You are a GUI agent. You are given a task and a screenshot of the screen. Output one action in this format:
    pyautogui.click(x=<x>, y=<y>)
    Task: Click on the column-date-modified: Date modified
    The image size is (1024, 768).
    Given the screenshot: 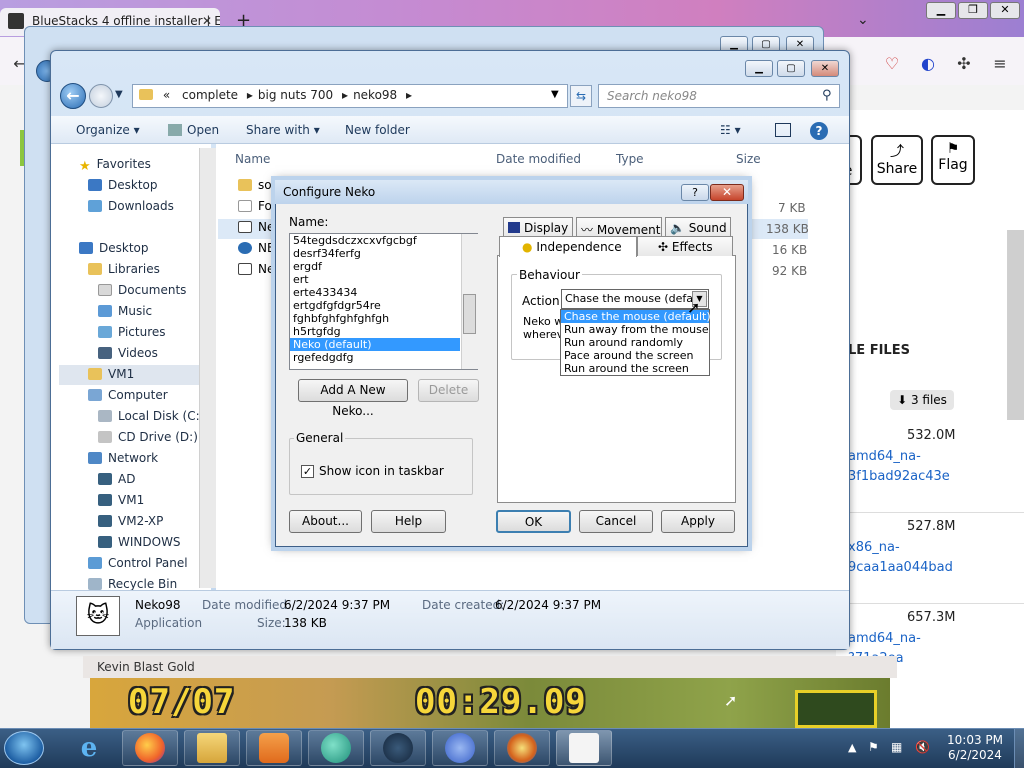 What is the action you would take?
    pyautogui.click(x=538, y=159)
    